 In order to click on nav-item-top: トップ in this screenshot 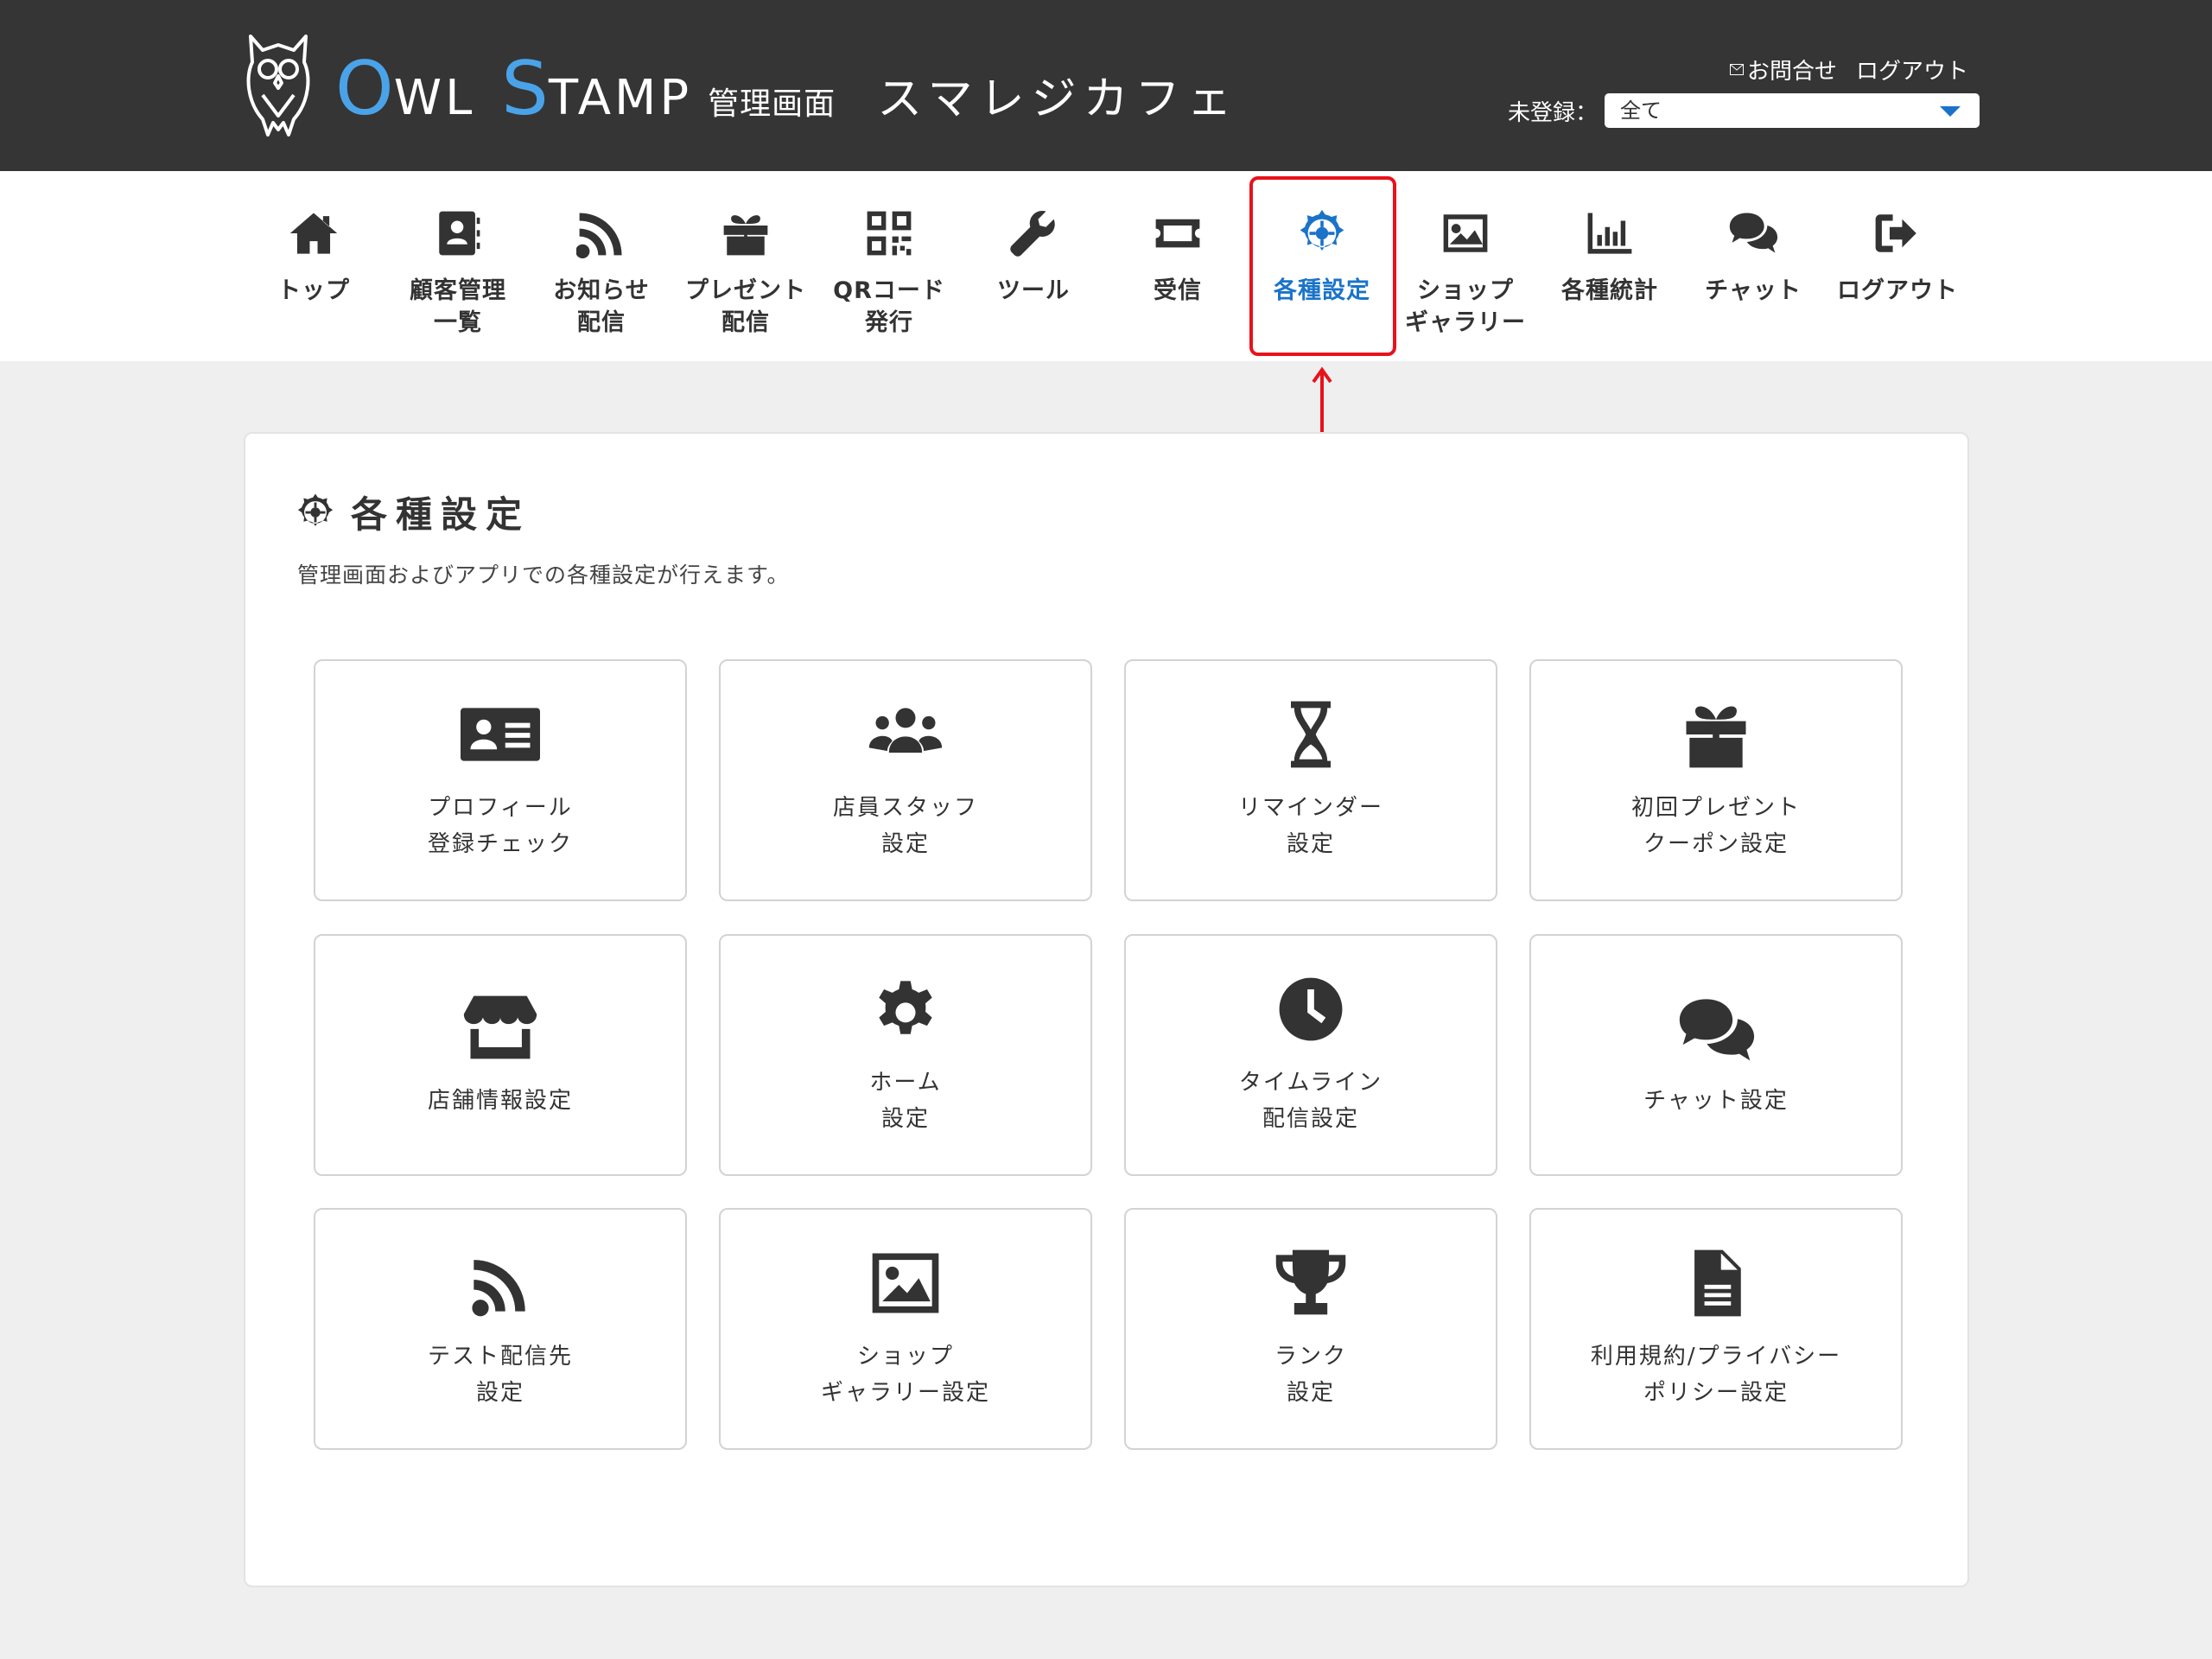, I will do `click(313, 266)`.